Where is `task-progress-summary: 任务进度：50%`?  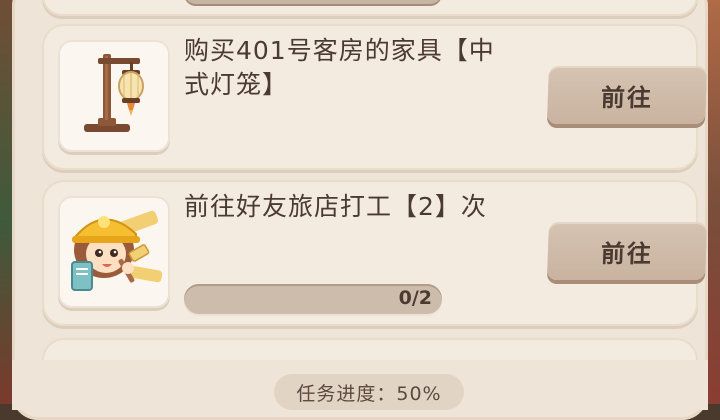 task-progress-summary: 任务进度：50% is located at coordinates (369, 392).